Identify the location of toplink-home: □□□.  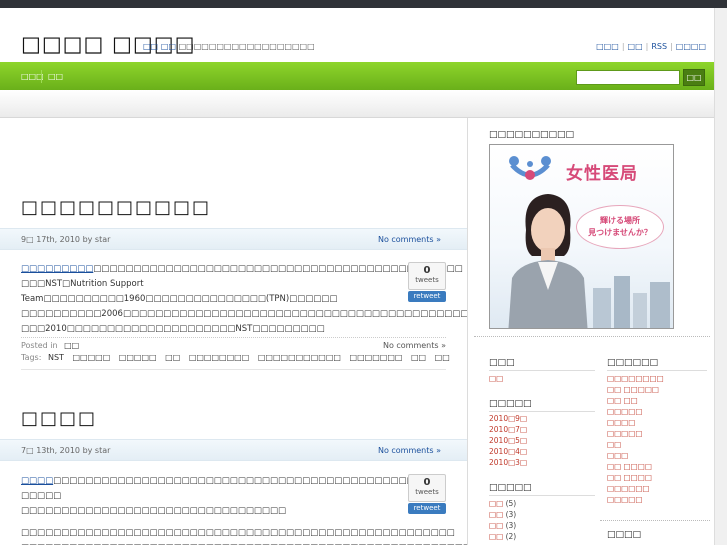
(607, 46).